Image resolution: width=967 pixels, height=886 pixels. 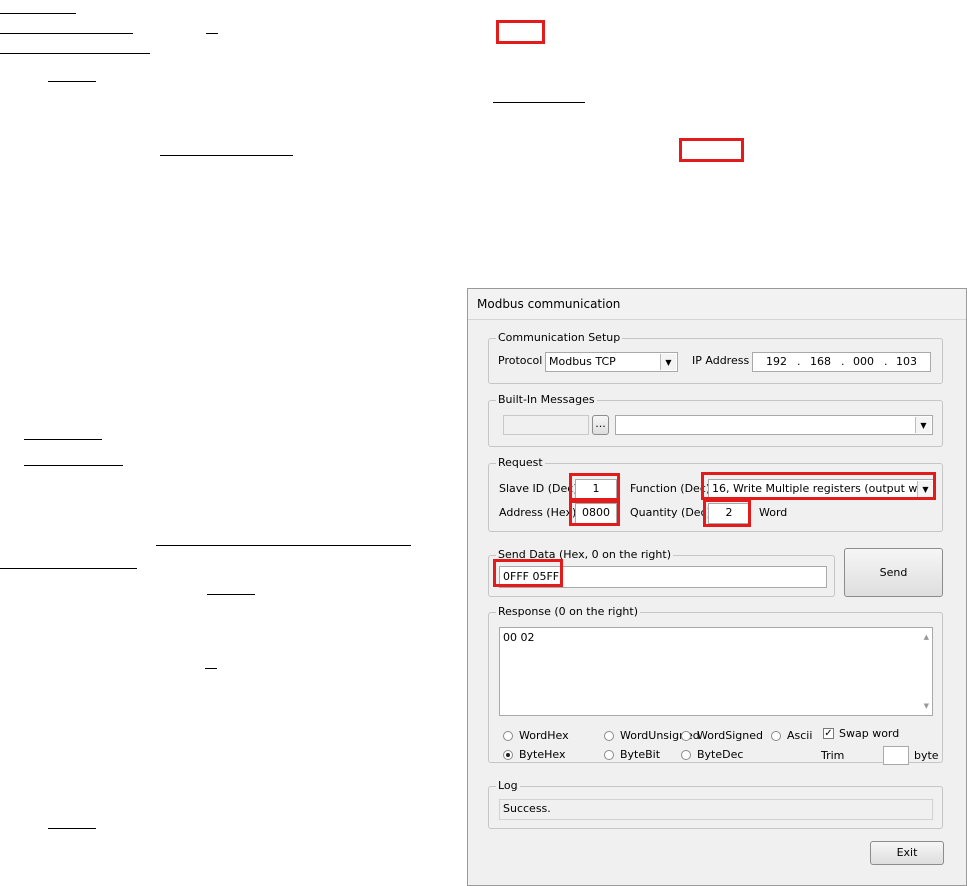 What do you see at coordinates (828, 733) in the screenshot?
I see `swap-word-checkbox: ✓` at bounding box center [828, 733].